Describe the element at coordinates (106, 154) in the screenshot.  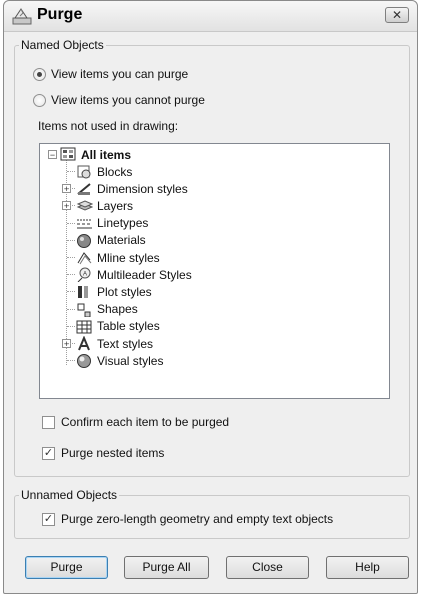
I see `tree-root-label: All items` at that location.